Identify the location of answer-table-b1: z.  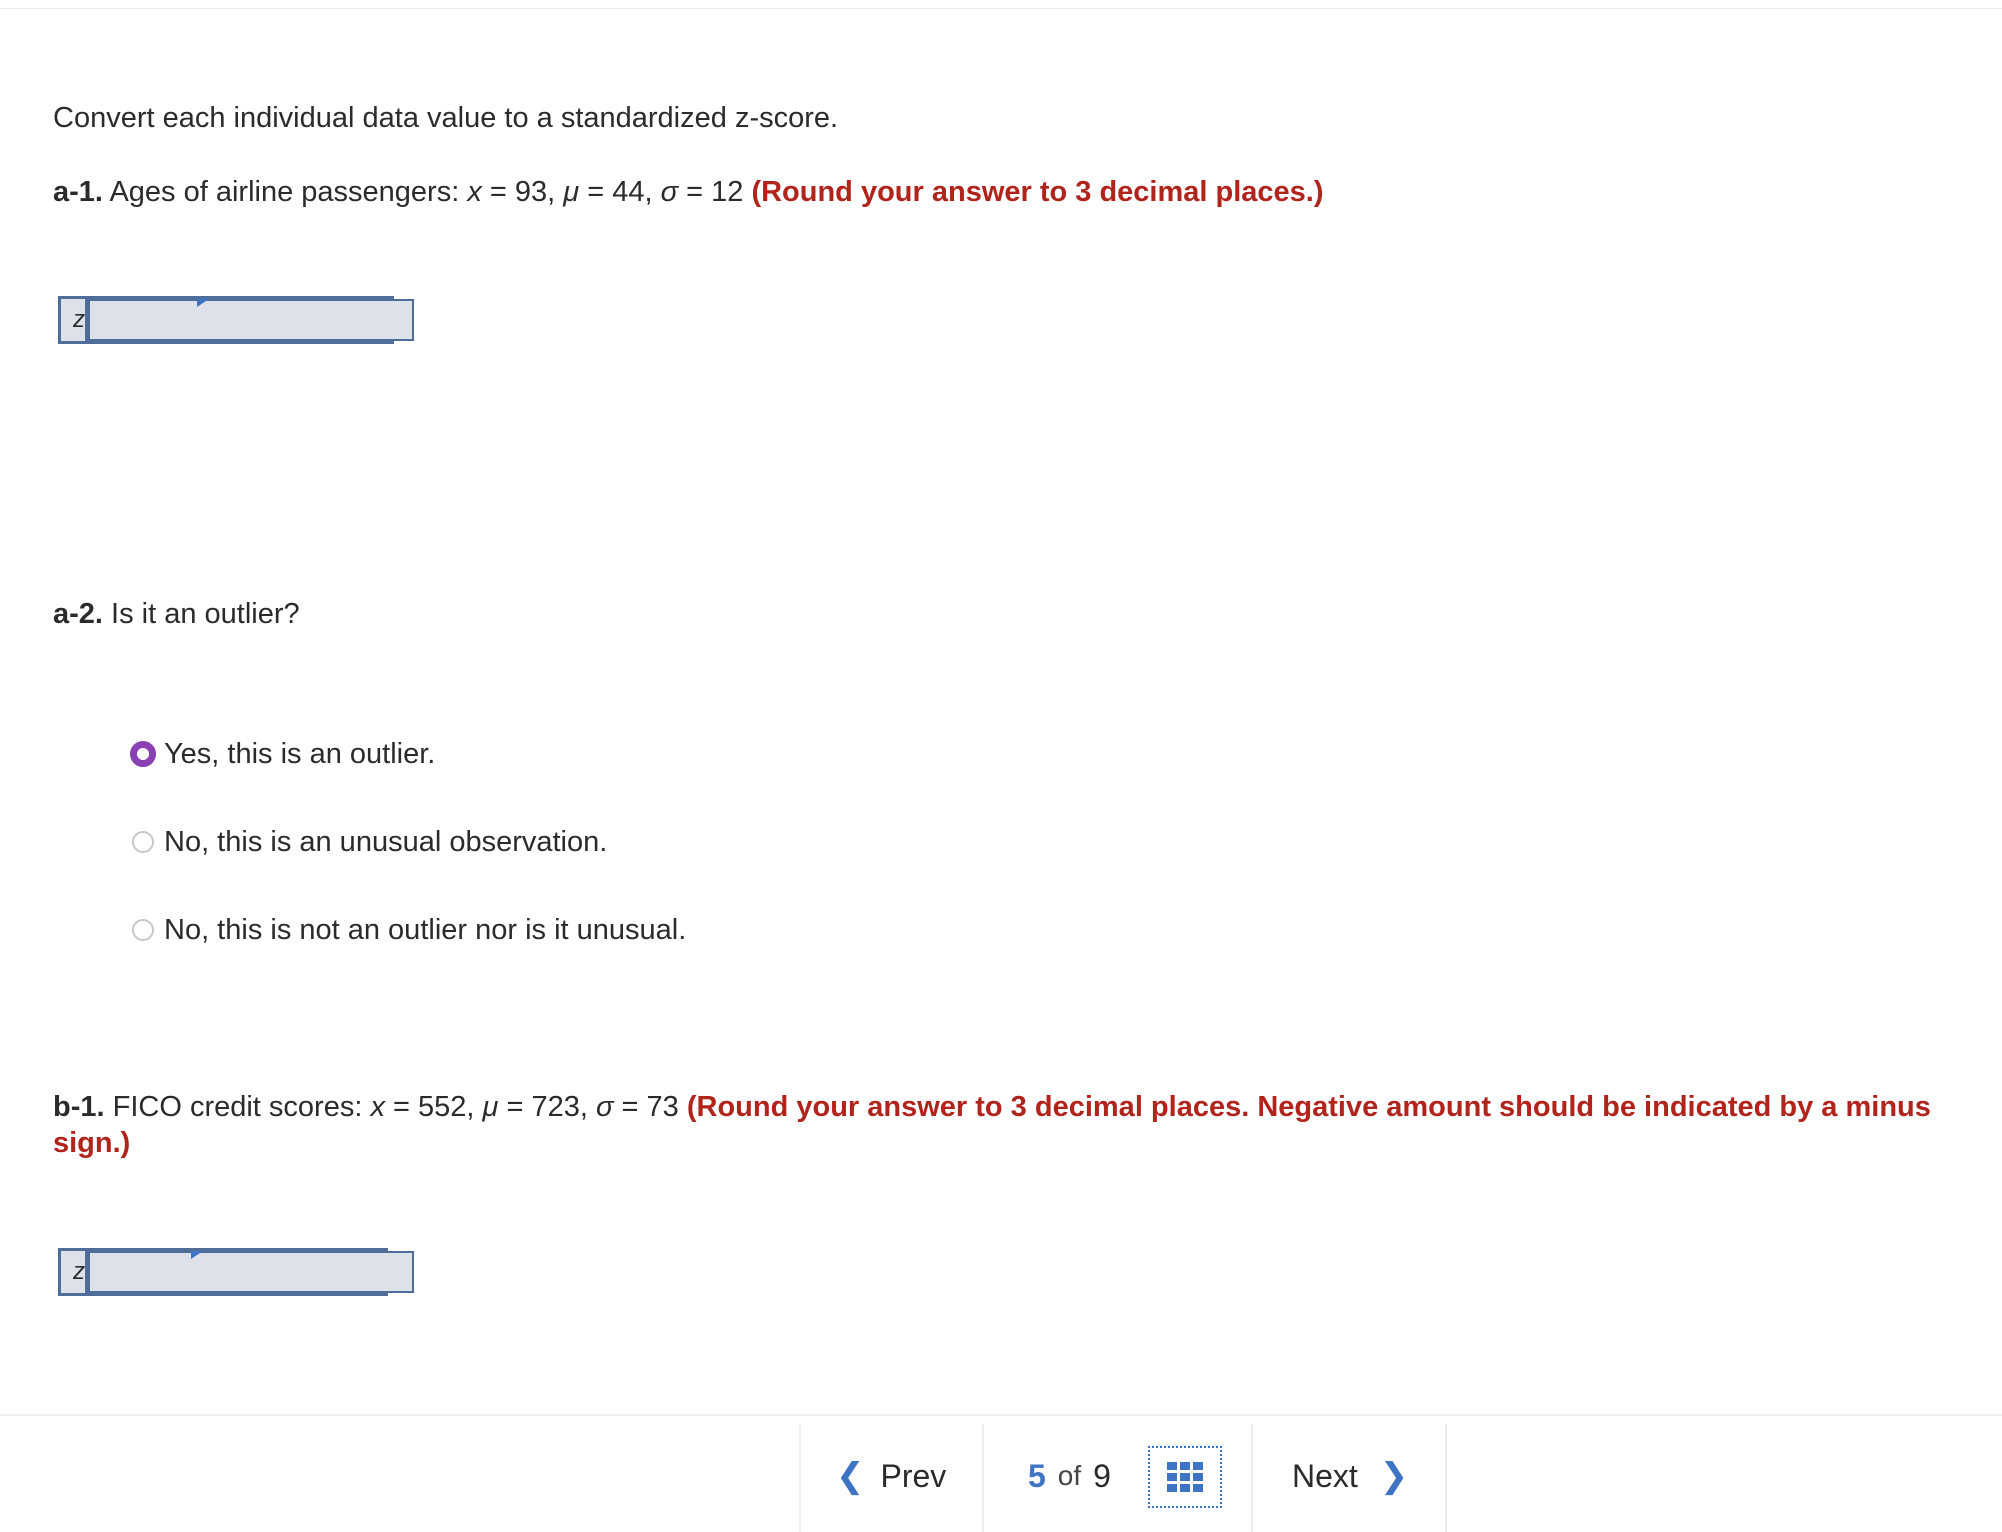
(236, 1272).